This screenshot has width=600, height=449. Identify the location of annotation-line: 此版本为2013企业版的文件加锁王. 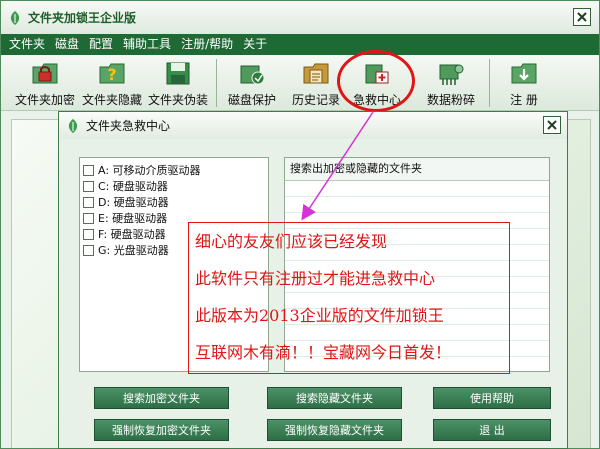
(319, 315).